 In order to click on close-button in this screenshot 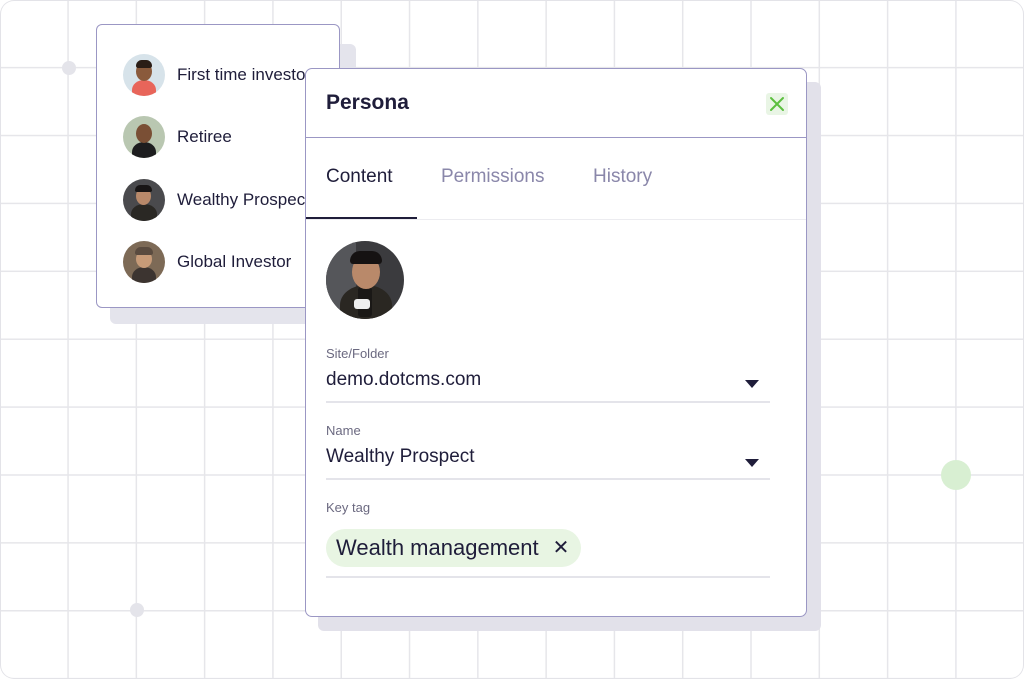, I will do `click(777, 104)`.